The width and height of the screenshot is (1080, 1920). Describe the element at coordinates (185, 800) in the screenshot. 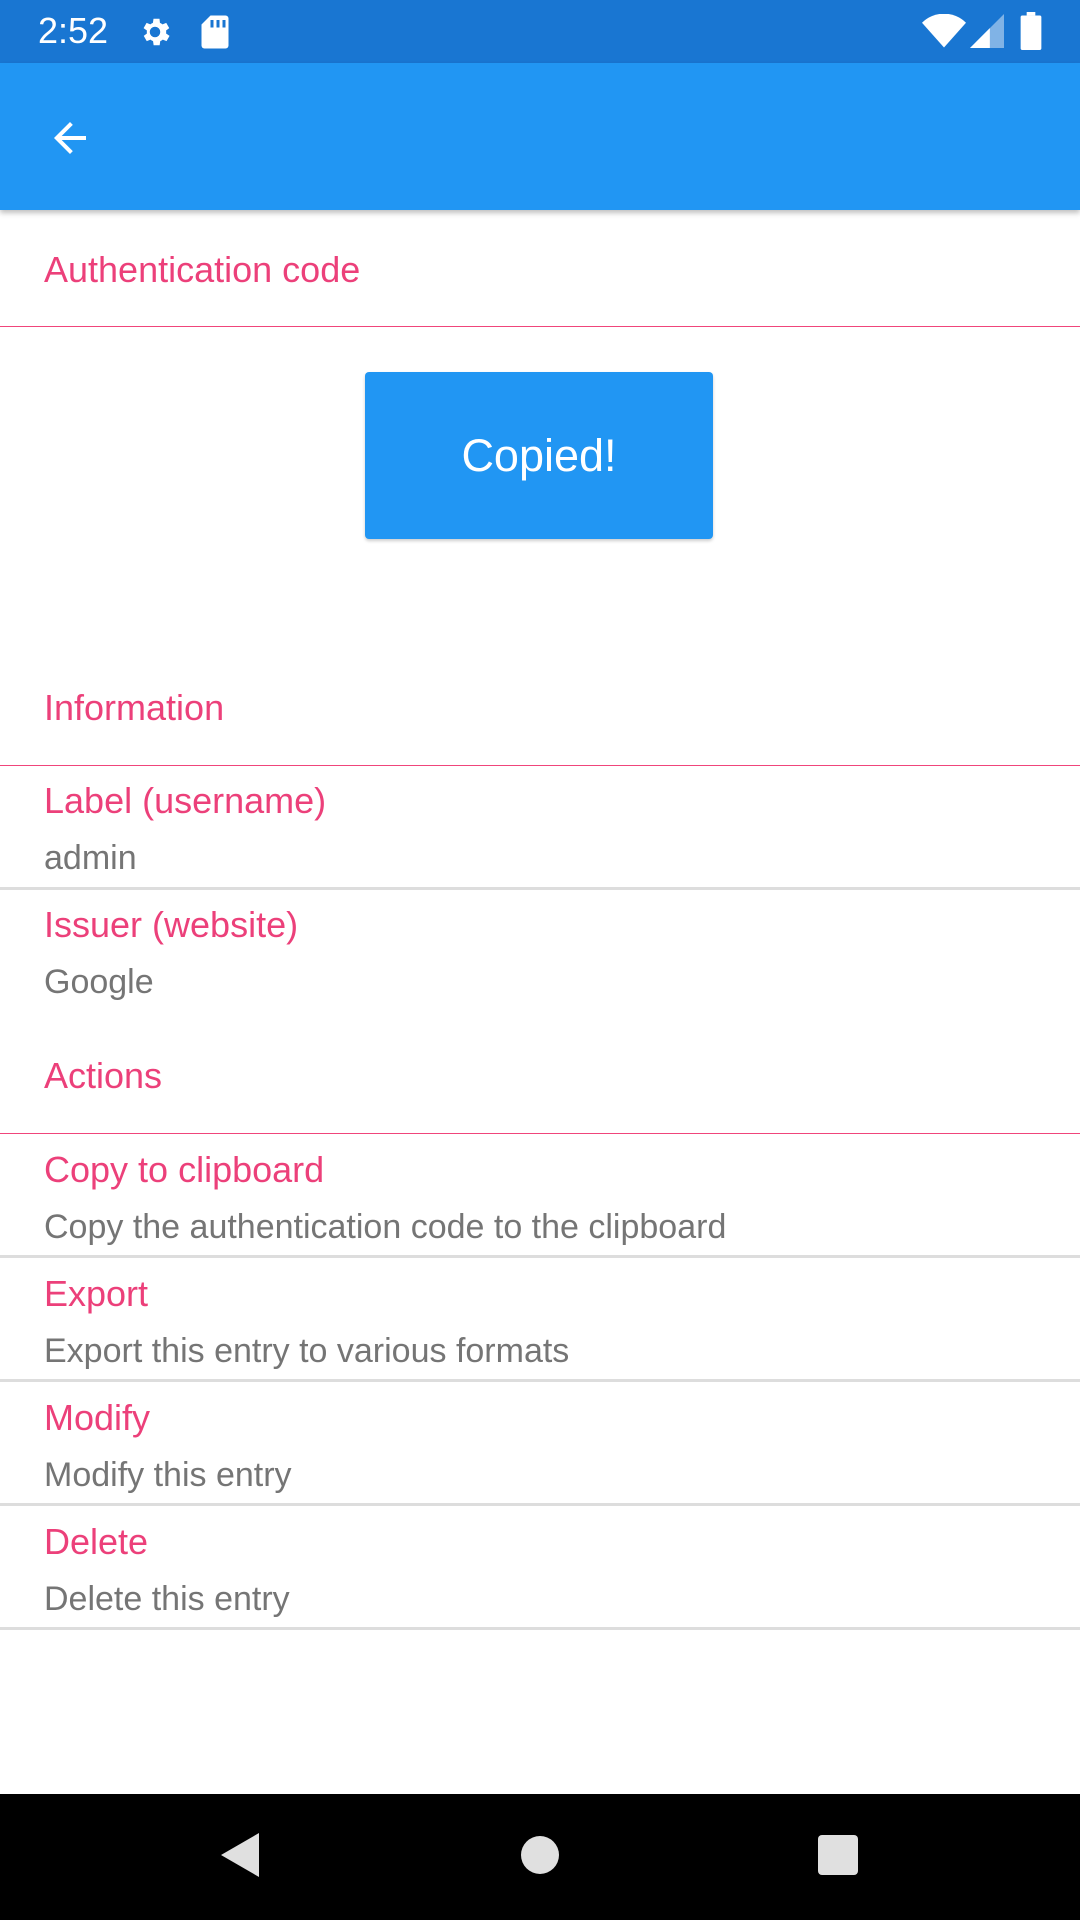

I see `pref-item-title: Label (username)` at that location.